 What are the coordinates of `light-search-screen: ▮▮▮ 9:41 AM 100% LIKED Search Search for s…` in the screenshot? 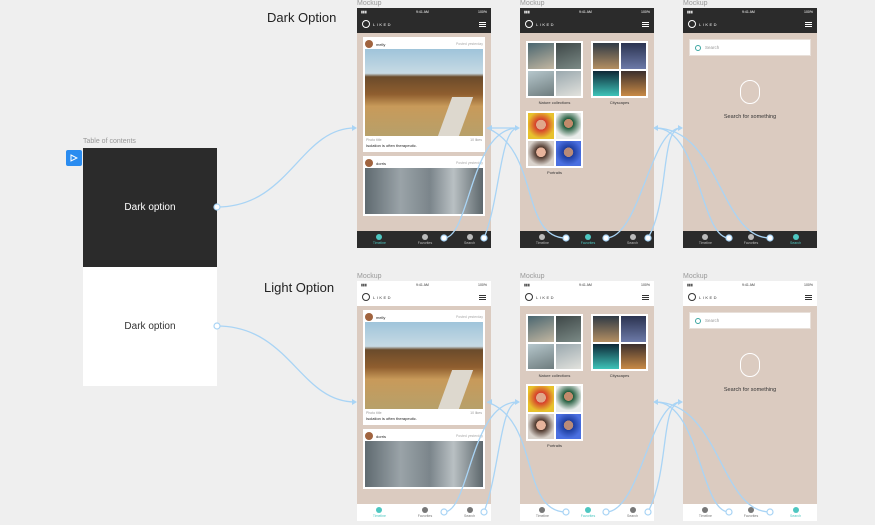 It's located at (750, 401).